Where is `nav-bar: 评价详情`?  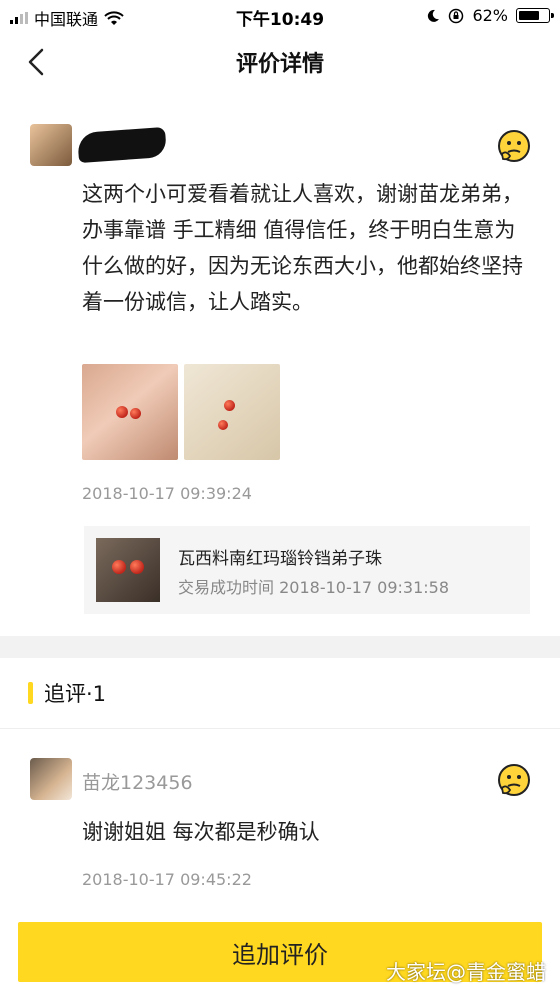
nav-bar: 评价详情 is located at coordinates (280, 63).